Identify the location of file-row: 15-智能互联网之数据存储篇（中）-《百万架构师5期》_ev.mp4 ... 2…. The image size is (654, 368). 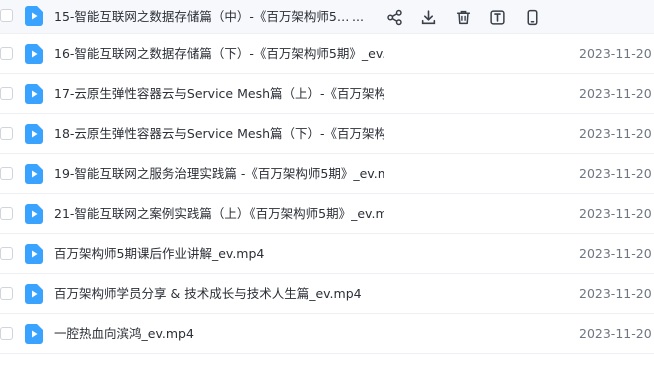
(327, 17).